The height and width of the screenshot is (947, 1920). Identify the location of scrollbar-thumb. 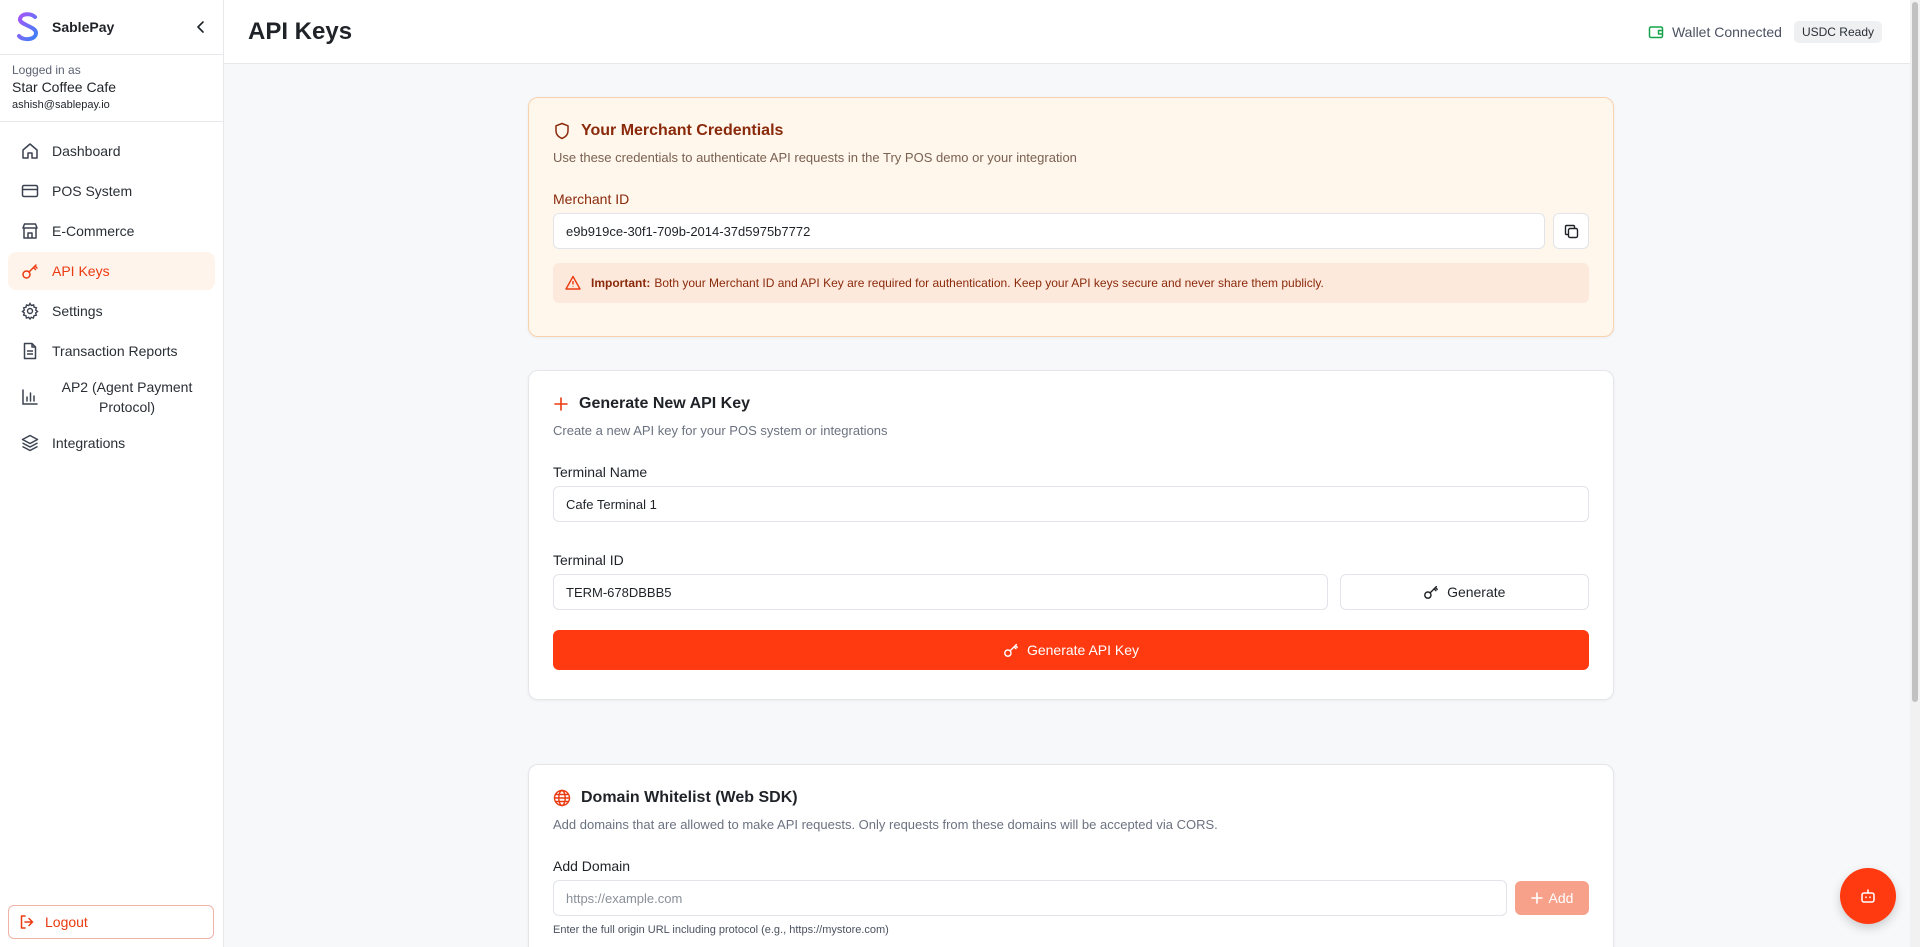
(1915, 352).